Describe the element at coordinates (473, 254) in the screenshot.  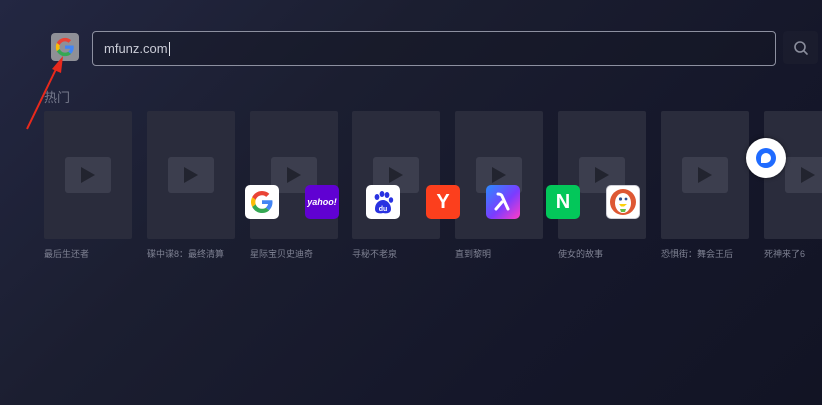
I see `movie-title: 直到黎明` at that location.